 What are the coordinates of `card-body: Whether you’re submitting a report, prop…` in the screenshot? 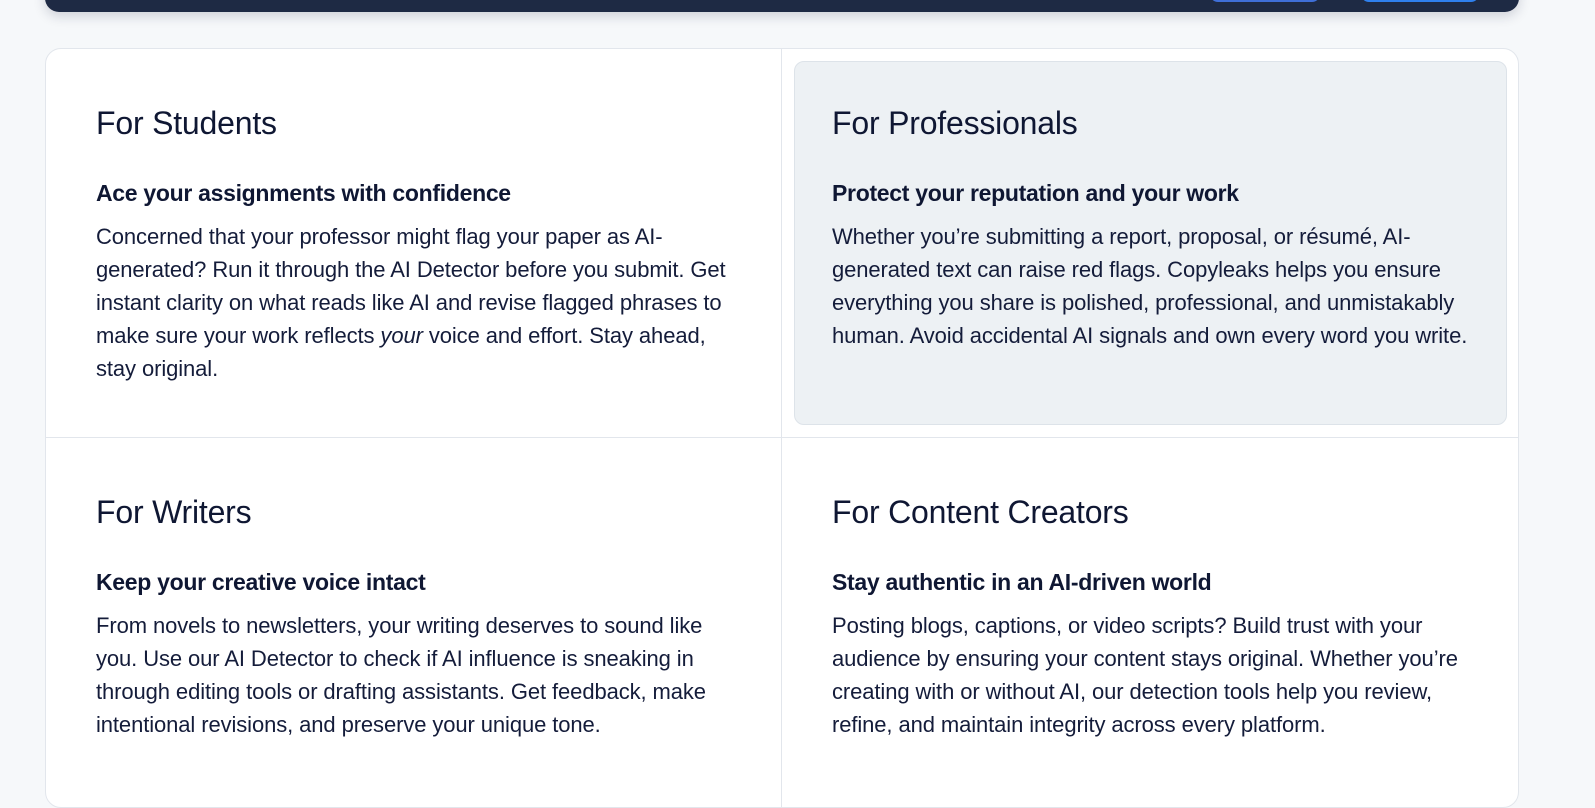 It's located at (1150, 286).